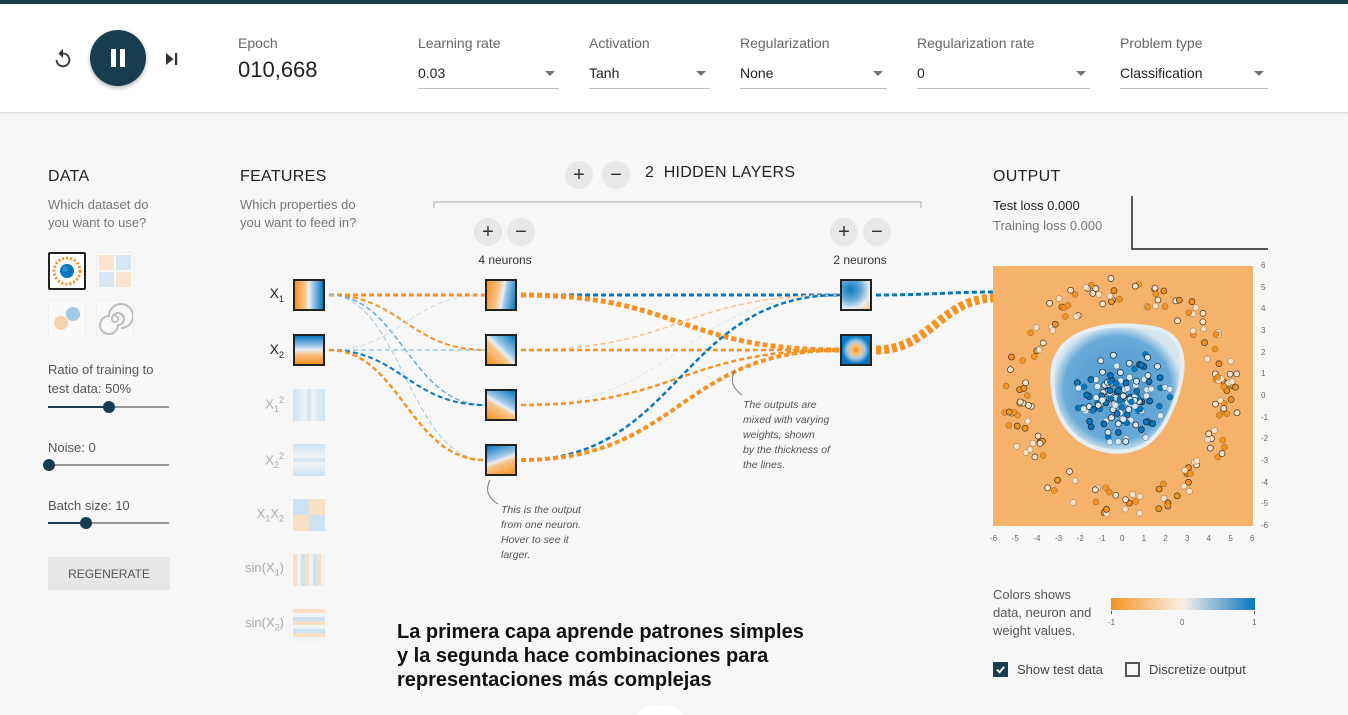 The width and height of the screenshot is (1348, 715). Describe the element at coordinates (1048, 669) in the screenshot. I see `show-test-data-checkbox: Show test data` at that location.